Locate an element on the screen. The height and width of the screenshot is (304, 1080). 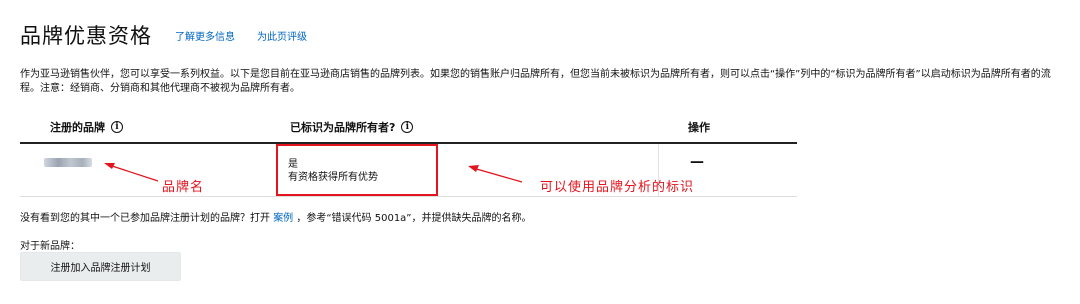
missing-brand-suffix: ，参考“错误代码 5001a”，并提供缺失品牌的名称。 is located at coordinates (414, 218).